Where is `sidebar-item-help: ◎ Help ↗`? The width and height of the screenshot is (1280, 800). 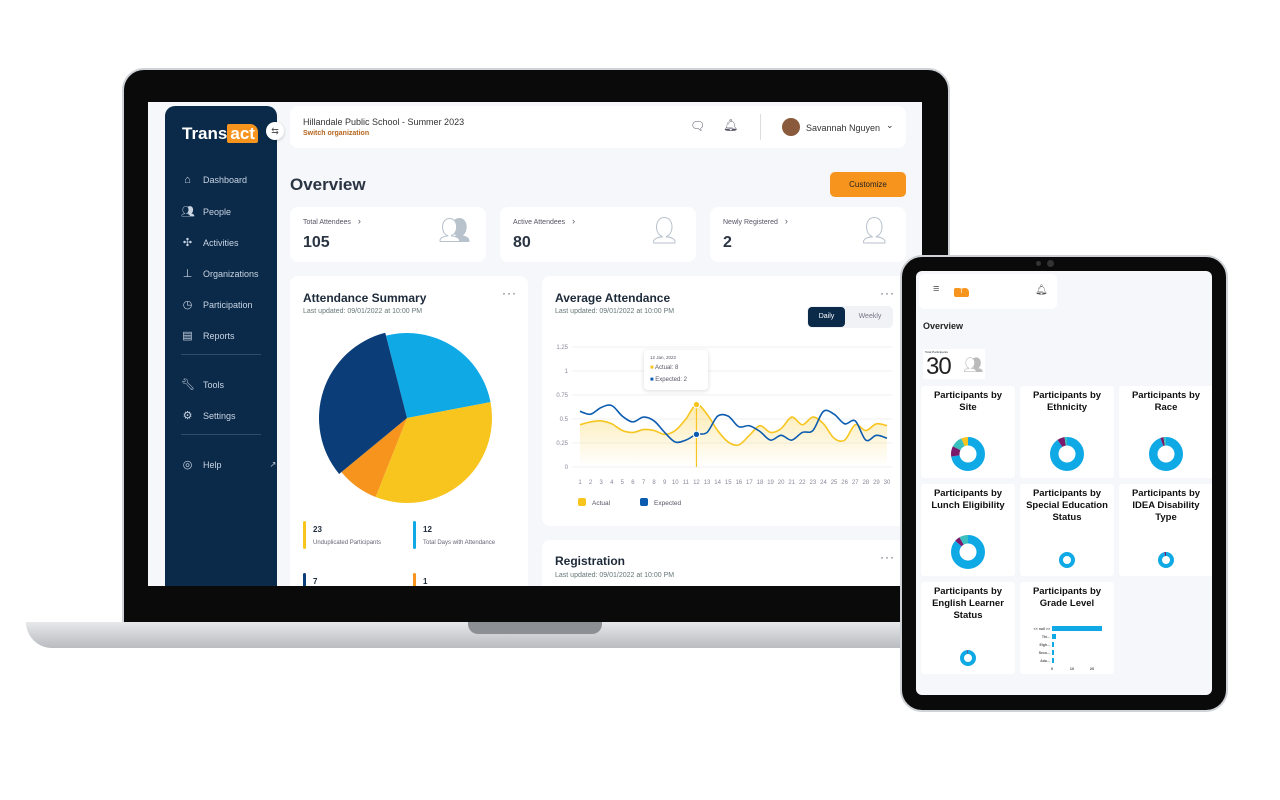
sidebar-item-help: ◎ Help ↗ is located at coordinates (230, 464).